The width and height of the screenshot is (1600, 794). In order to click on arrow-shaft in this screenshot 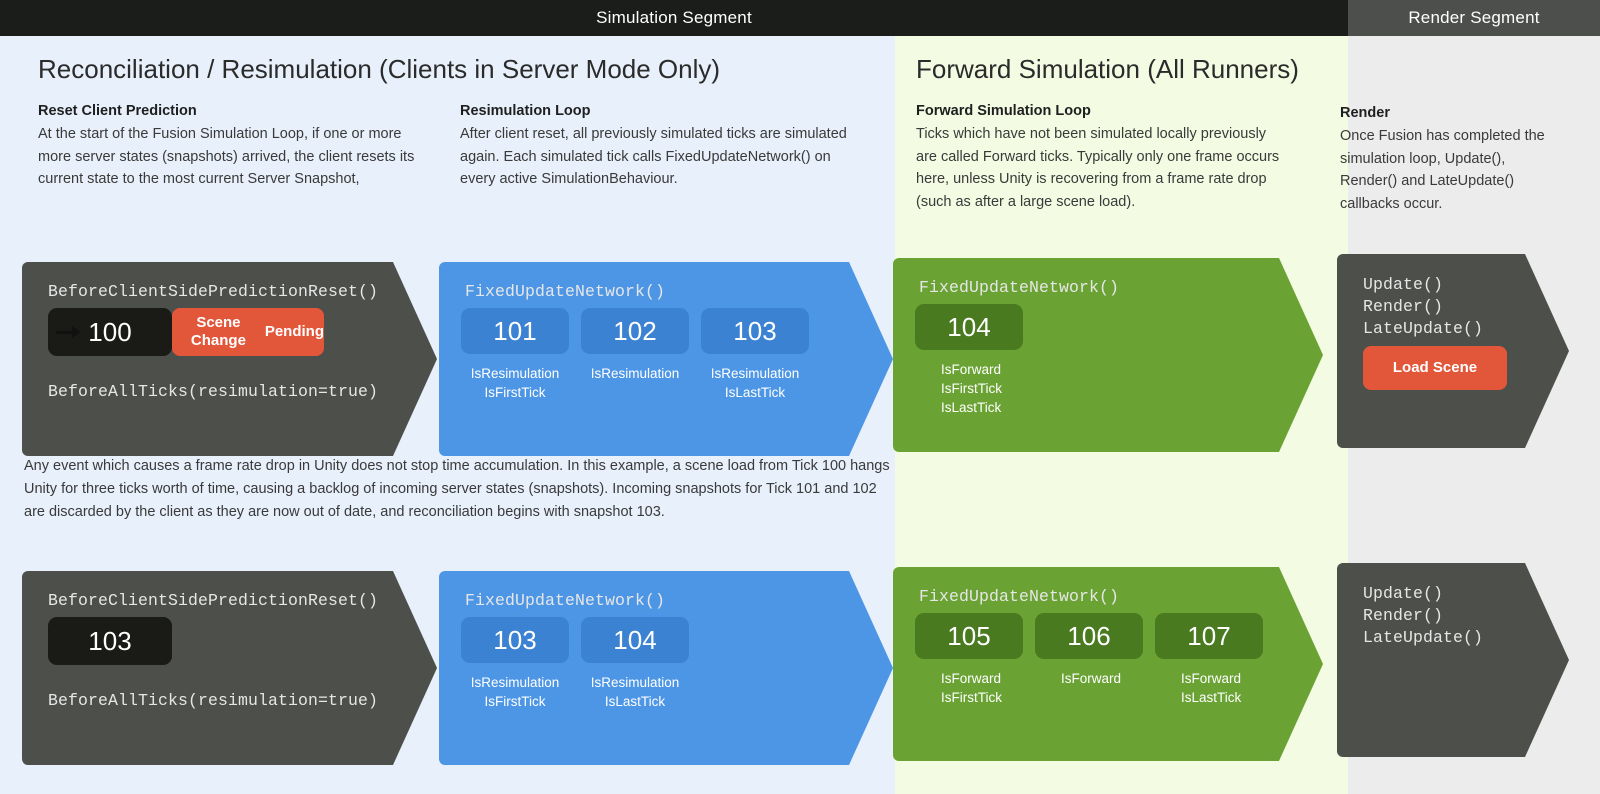, I will do `click(64, 332)`.